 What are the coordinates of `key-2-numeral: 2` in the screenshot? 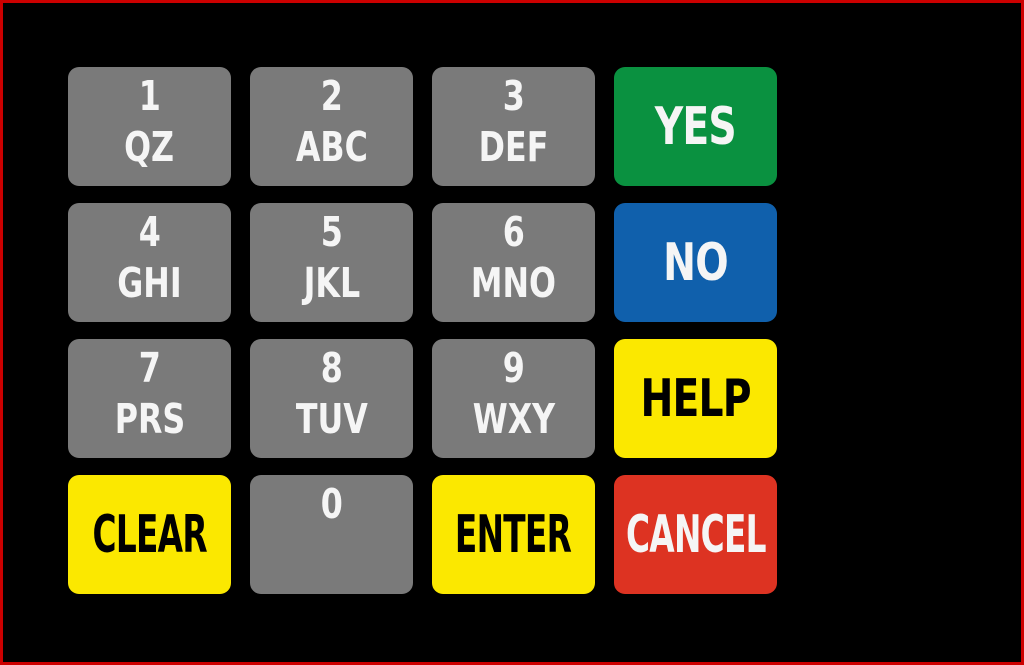 It's located at (331, 96).